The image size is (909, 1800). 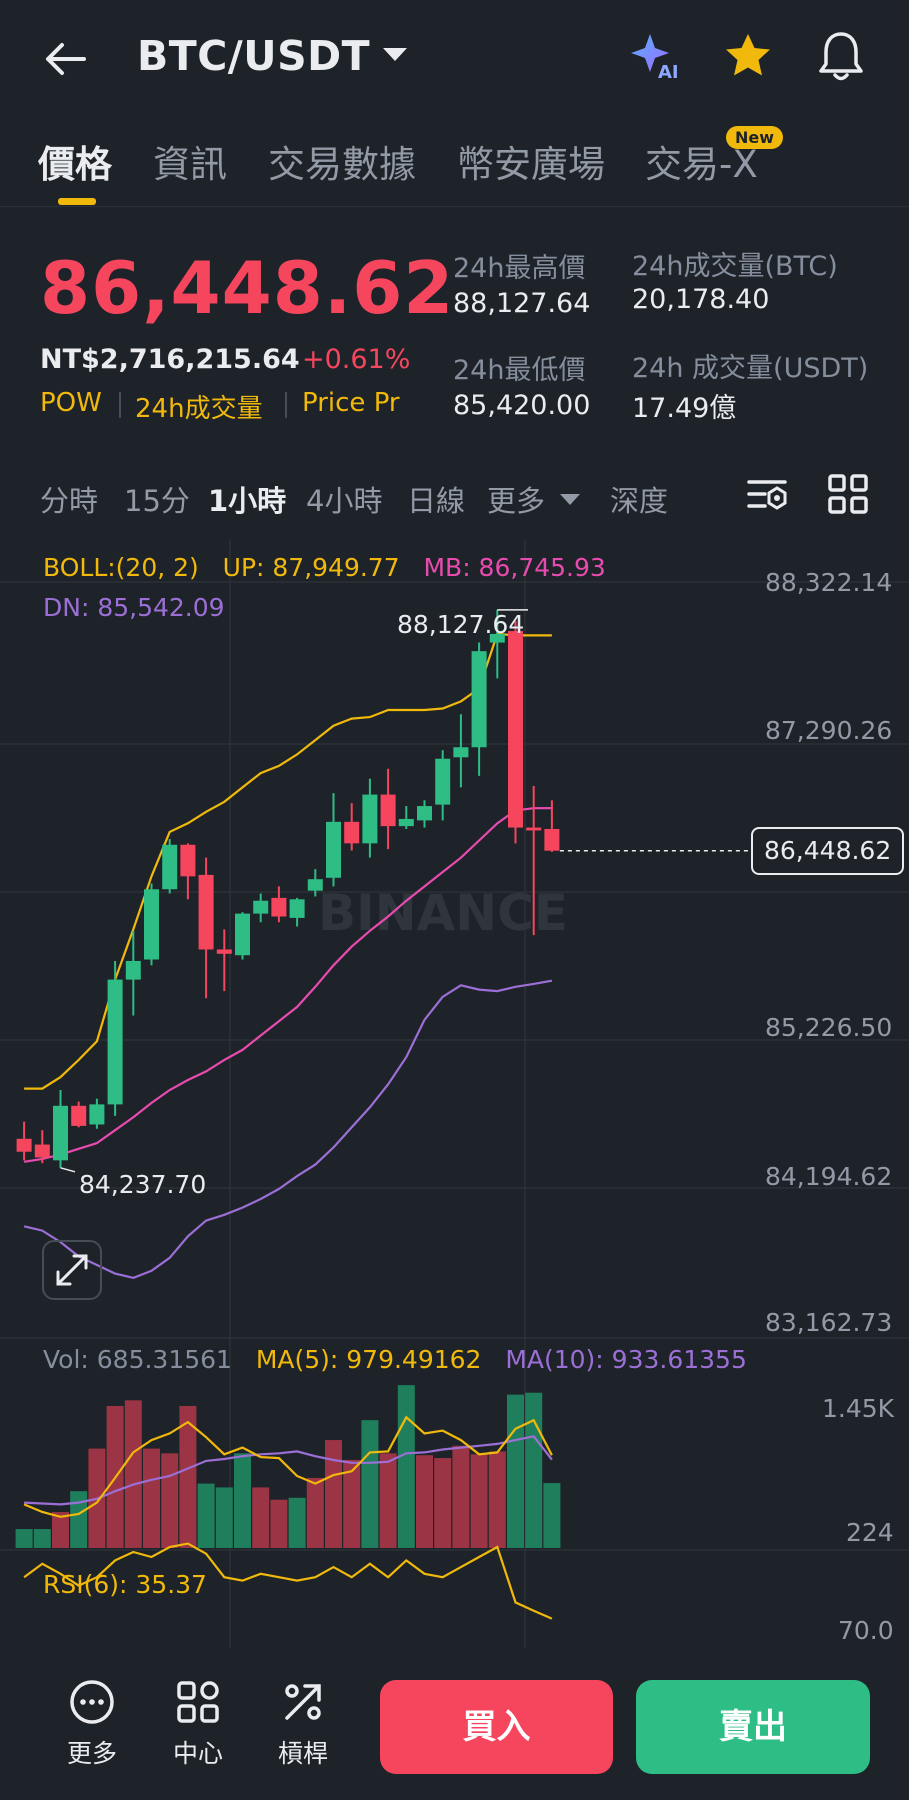 I want to click on price-tick: 83,162.73, so click(x=829, y=1322).